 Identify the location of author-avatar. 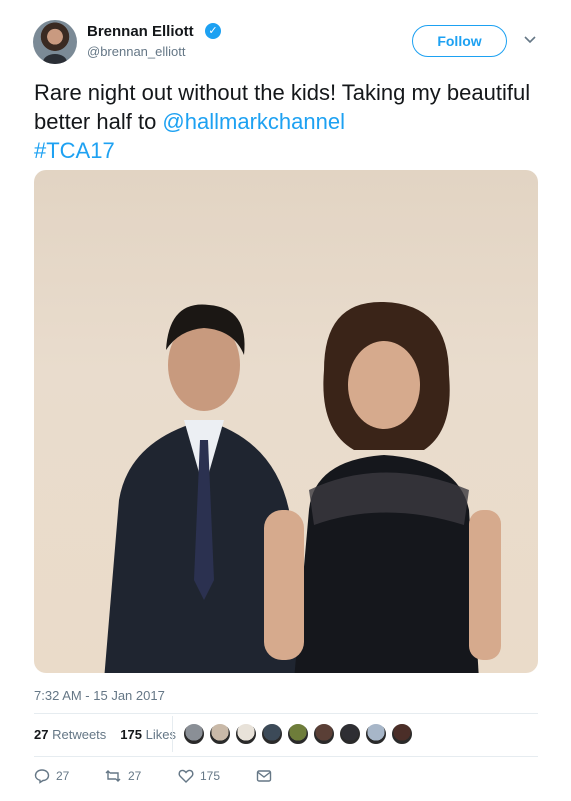
(55, 42).